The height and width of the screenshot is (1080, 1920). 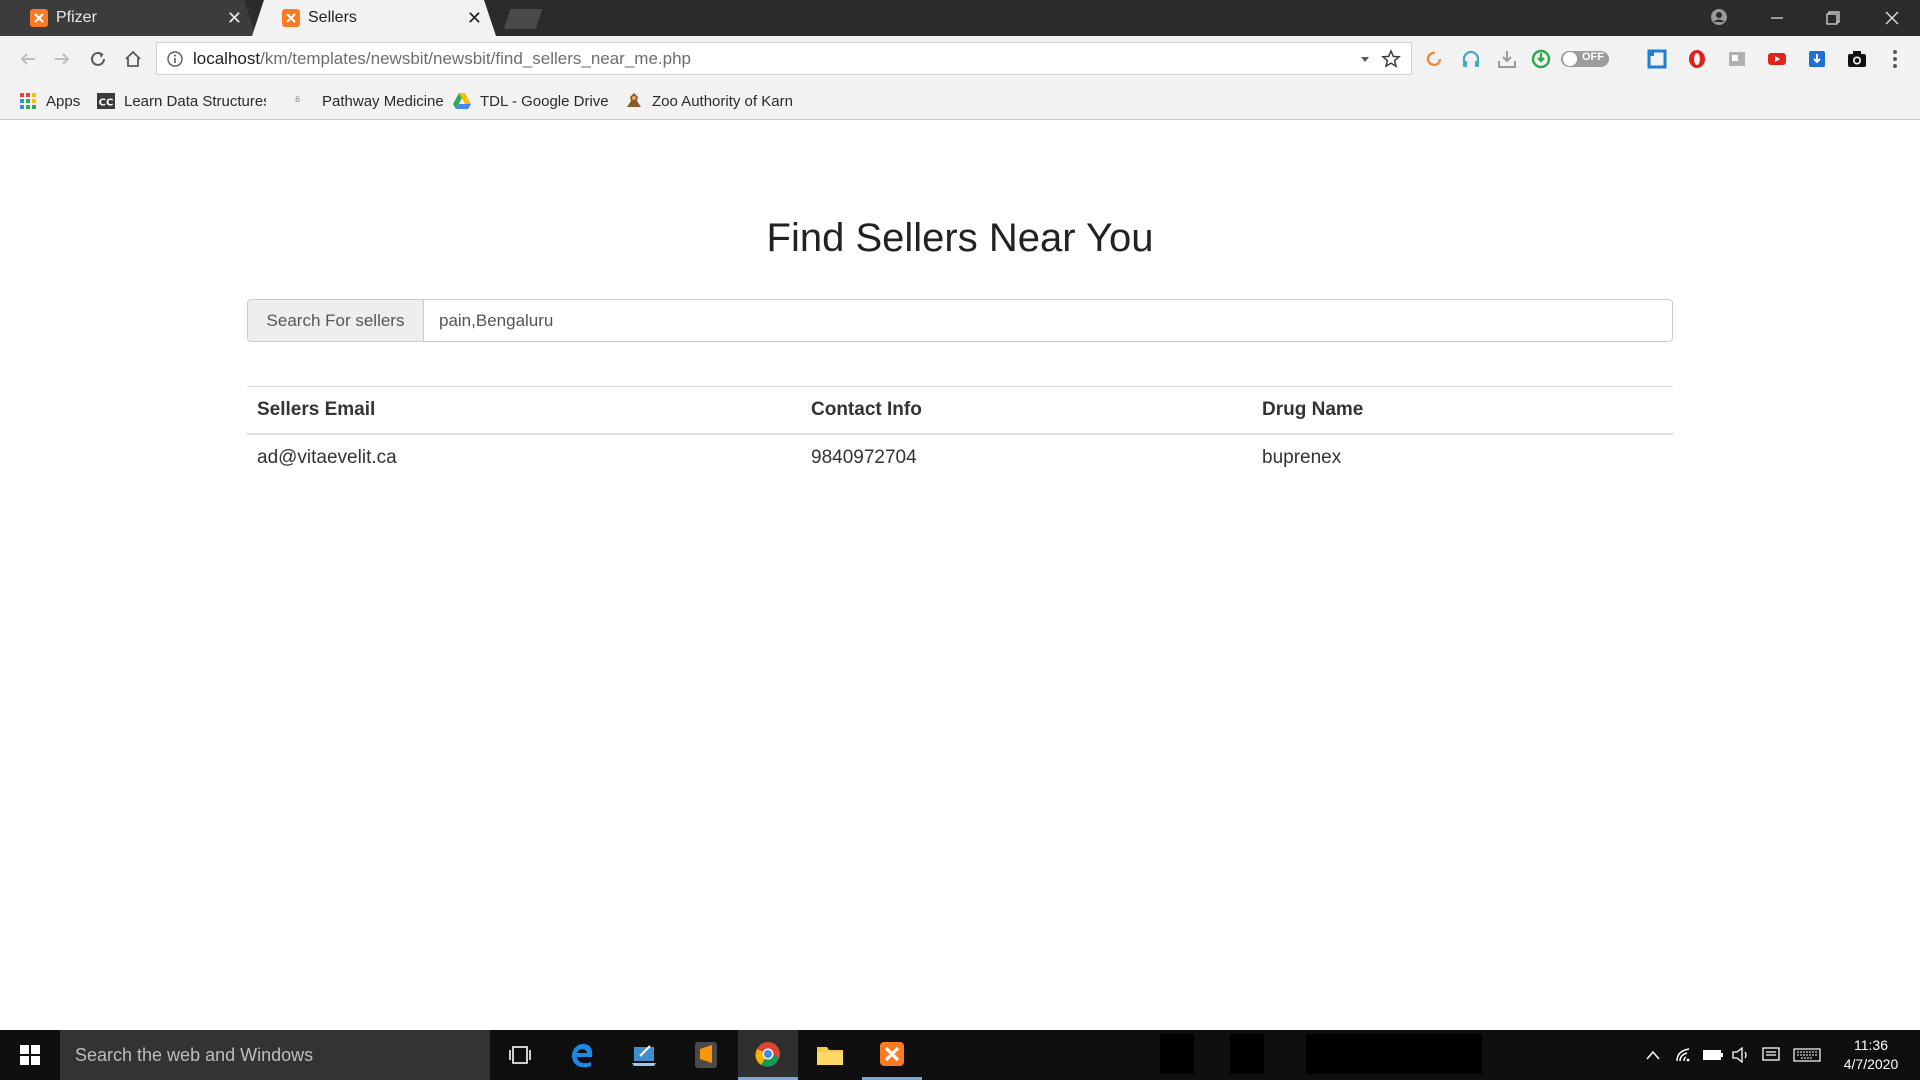 I want to click on battery-icon, so click(x=1713, y=1055).